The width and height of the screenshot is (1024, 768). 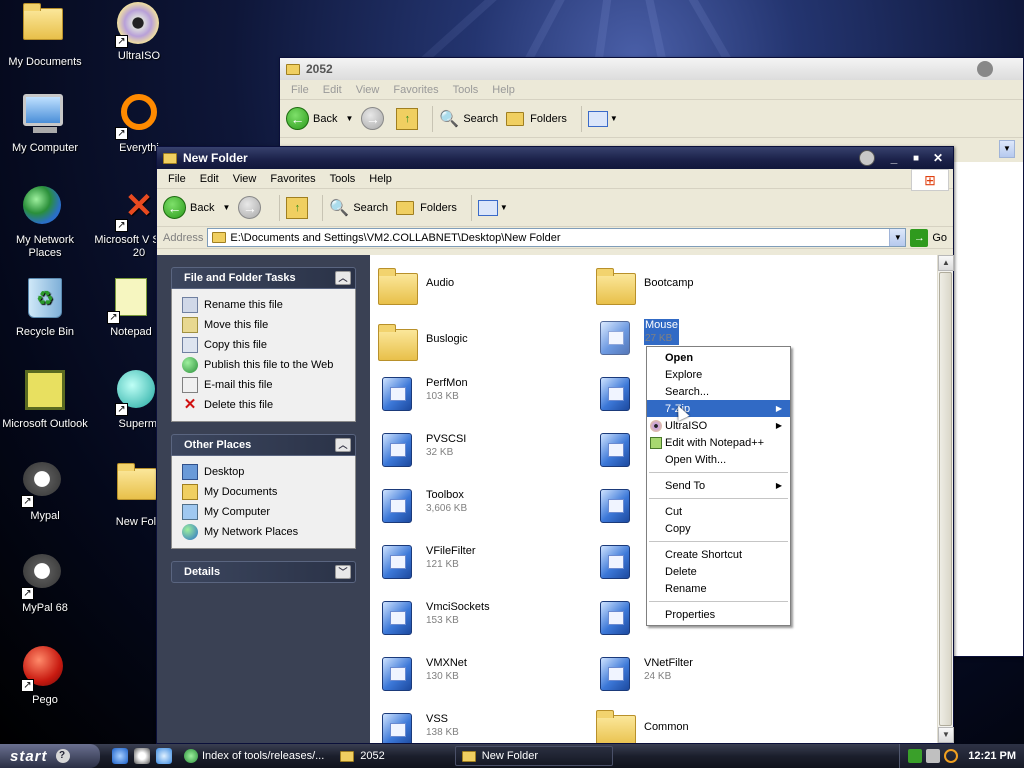 What do you see at coordinates (478, 674) in the screenshot?
I see `file-item: VMXNet 130 KB` at bounding box center [478, 674].